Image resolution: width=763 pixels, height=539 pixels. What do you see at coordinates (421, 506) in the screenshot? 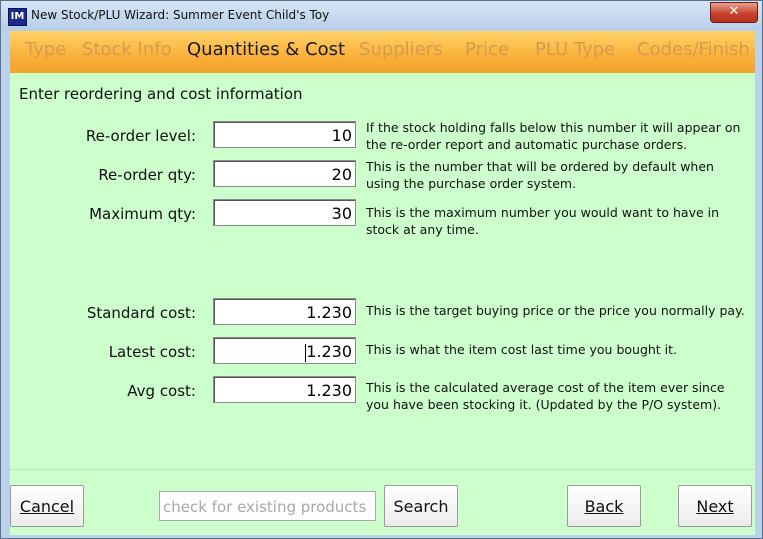
I see `search-button: Search` at bounding box center [421, 506].